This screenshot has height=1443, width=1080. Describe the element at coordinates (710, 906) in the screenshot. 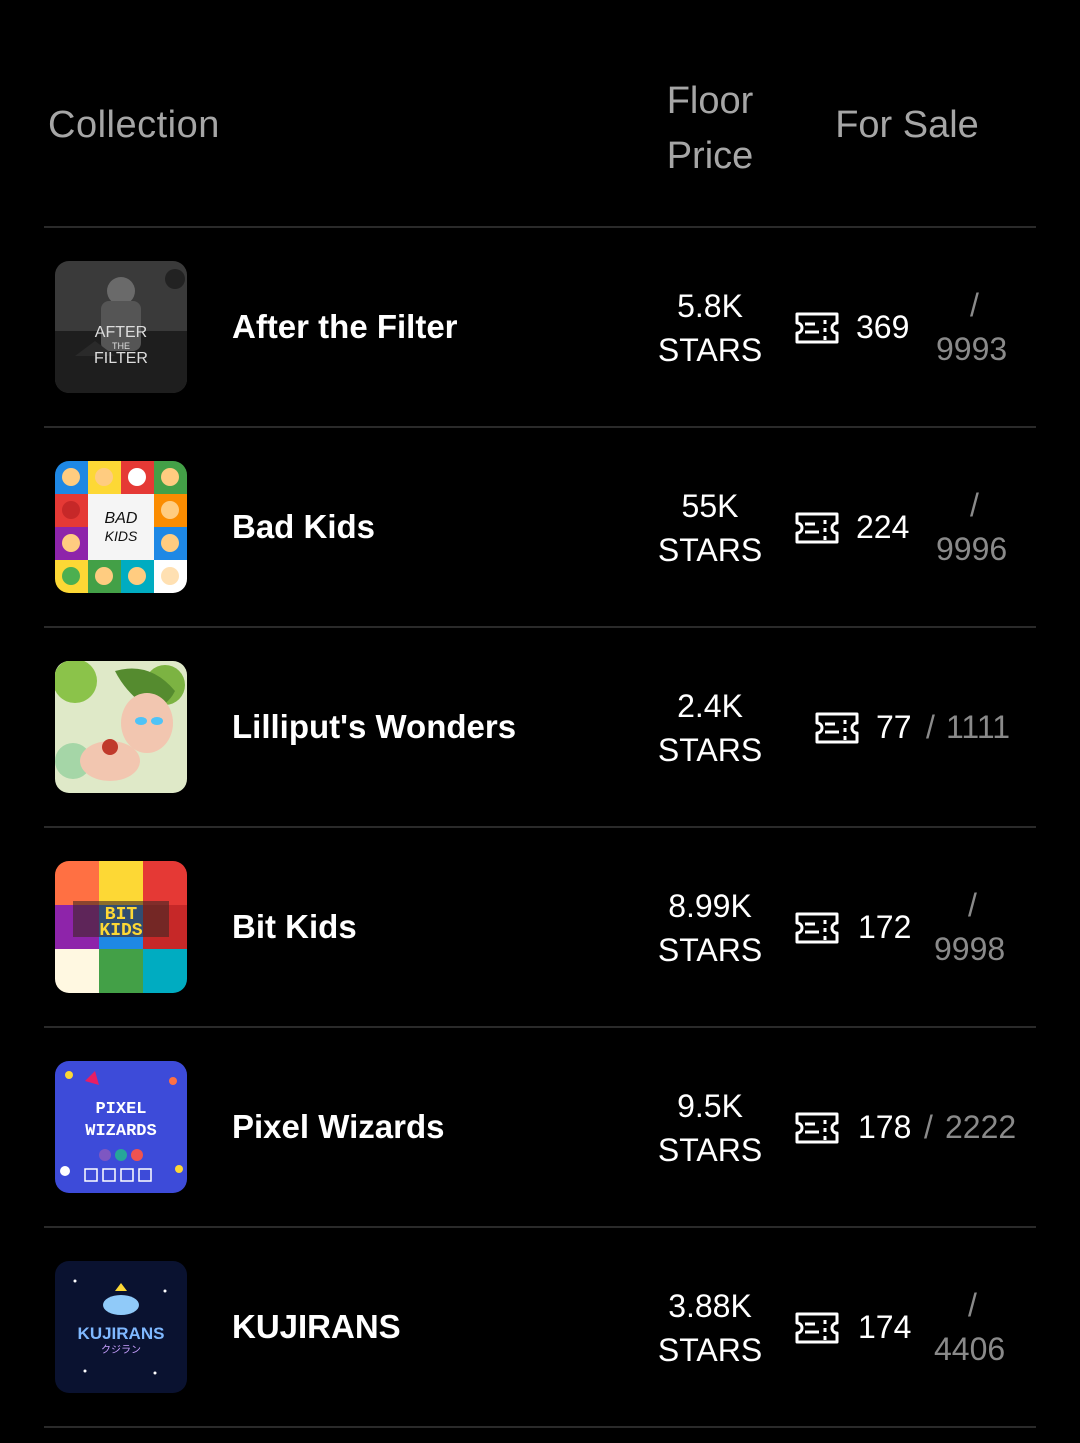

I see `price-value: 8.99K` at that location.